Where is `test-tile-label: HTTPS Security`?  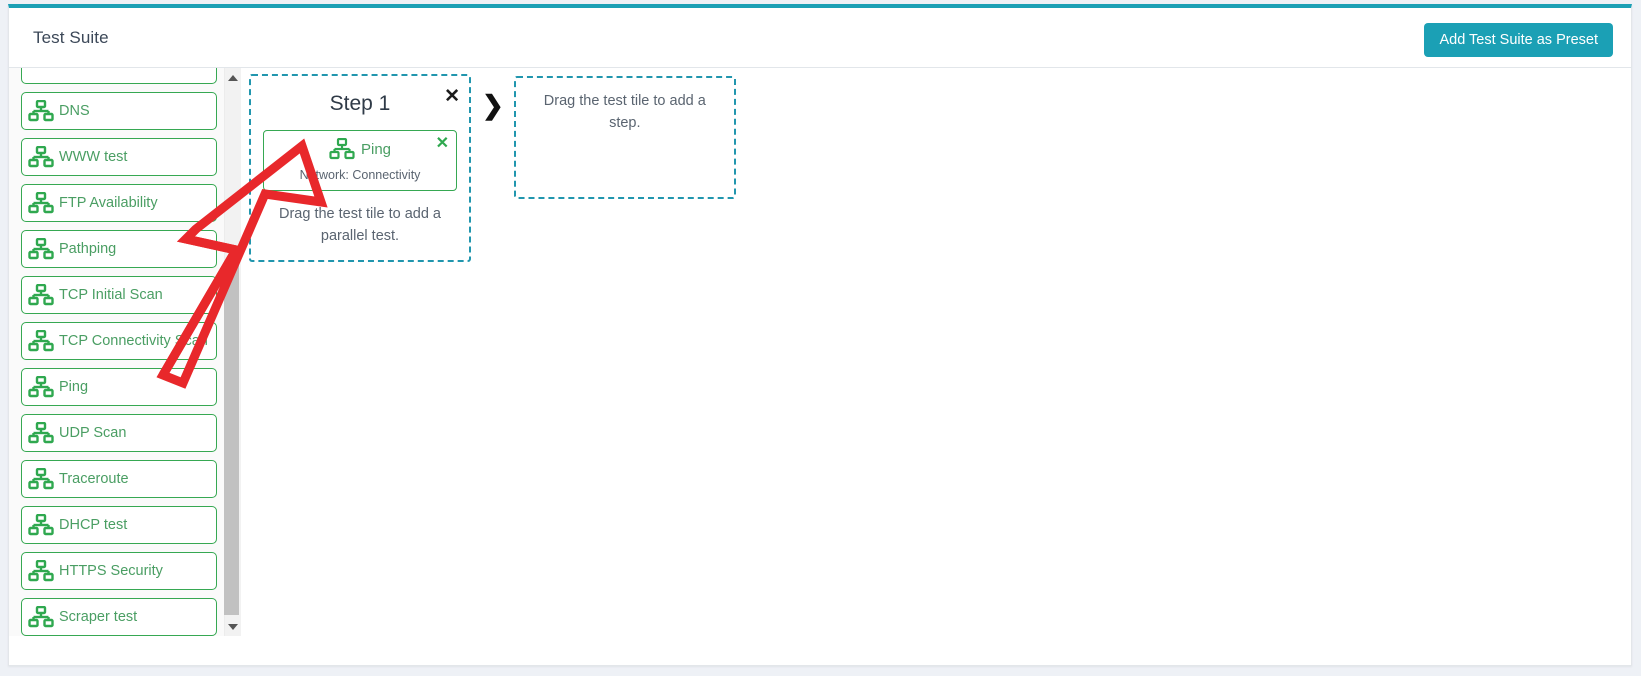 test-tile-label: HTTPS Security is located at coordinates (111, 571).